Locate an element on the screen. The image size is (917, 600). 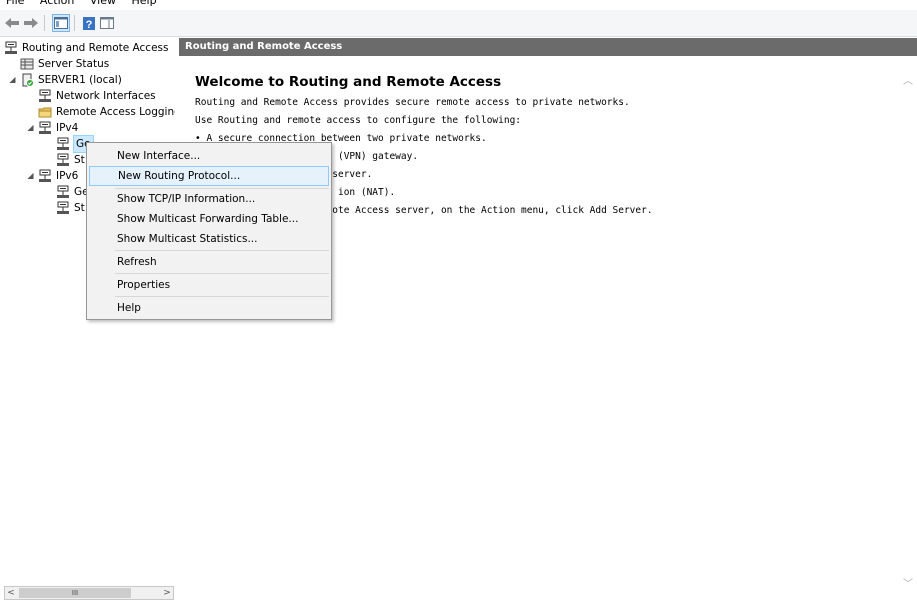
tree-node-ipv4: IPv4 is located at coordinates (58, 128).